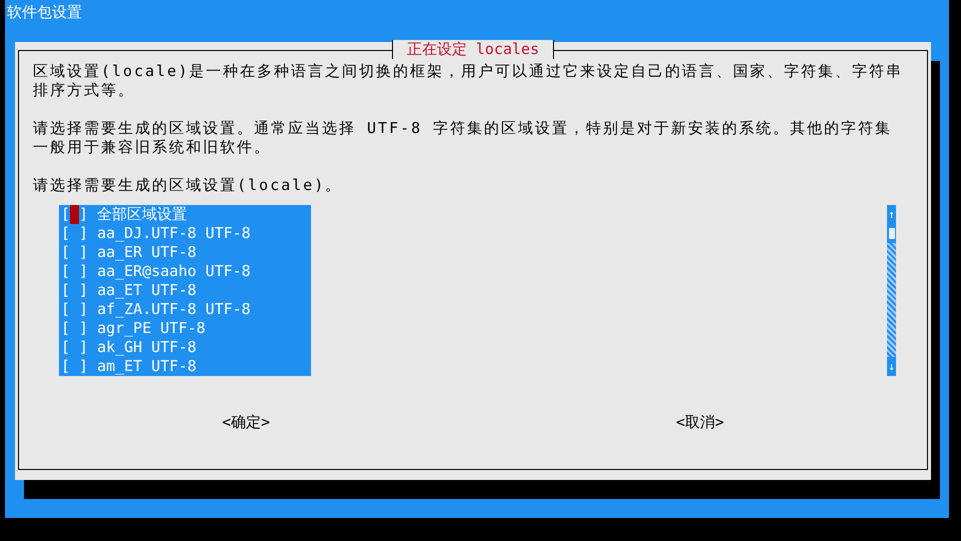 The image size is (961, 541). What do you see at coordinates (185, 347) in the screenshot?
I see `locale-item: [ ] ak_GH UTF-8` at bounding box center [185, 347].